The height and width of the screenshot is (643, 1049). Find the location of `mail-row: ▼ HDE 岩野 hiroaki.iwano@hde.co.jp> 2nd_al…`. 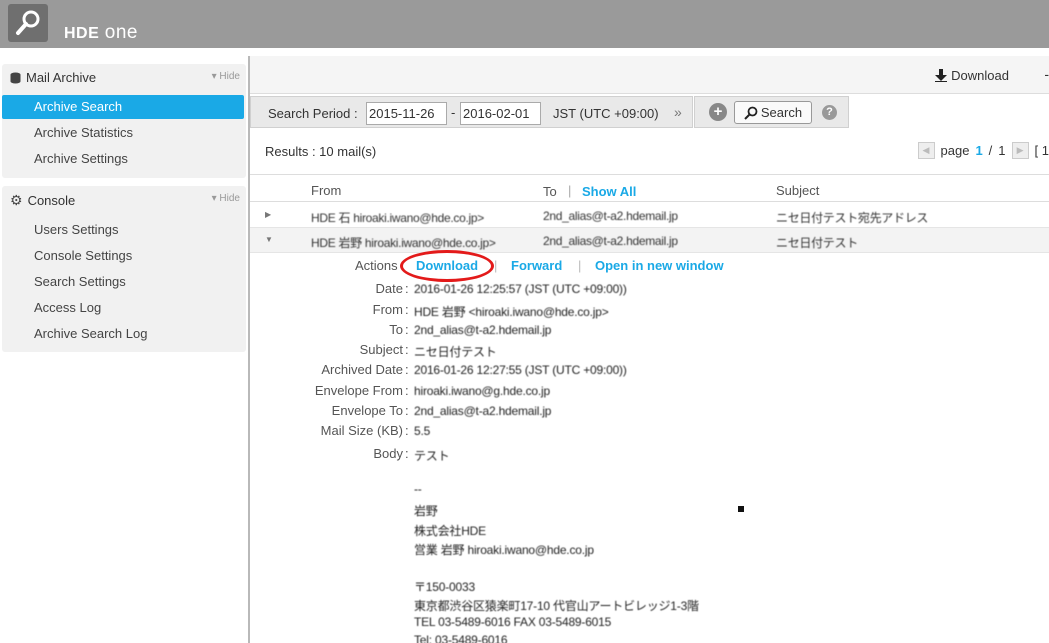

mail-row: ▼ HDE 岩野 hiroaki.iwano@hde.co.jp> 2nd_al… is located at coordinates (649, 240).